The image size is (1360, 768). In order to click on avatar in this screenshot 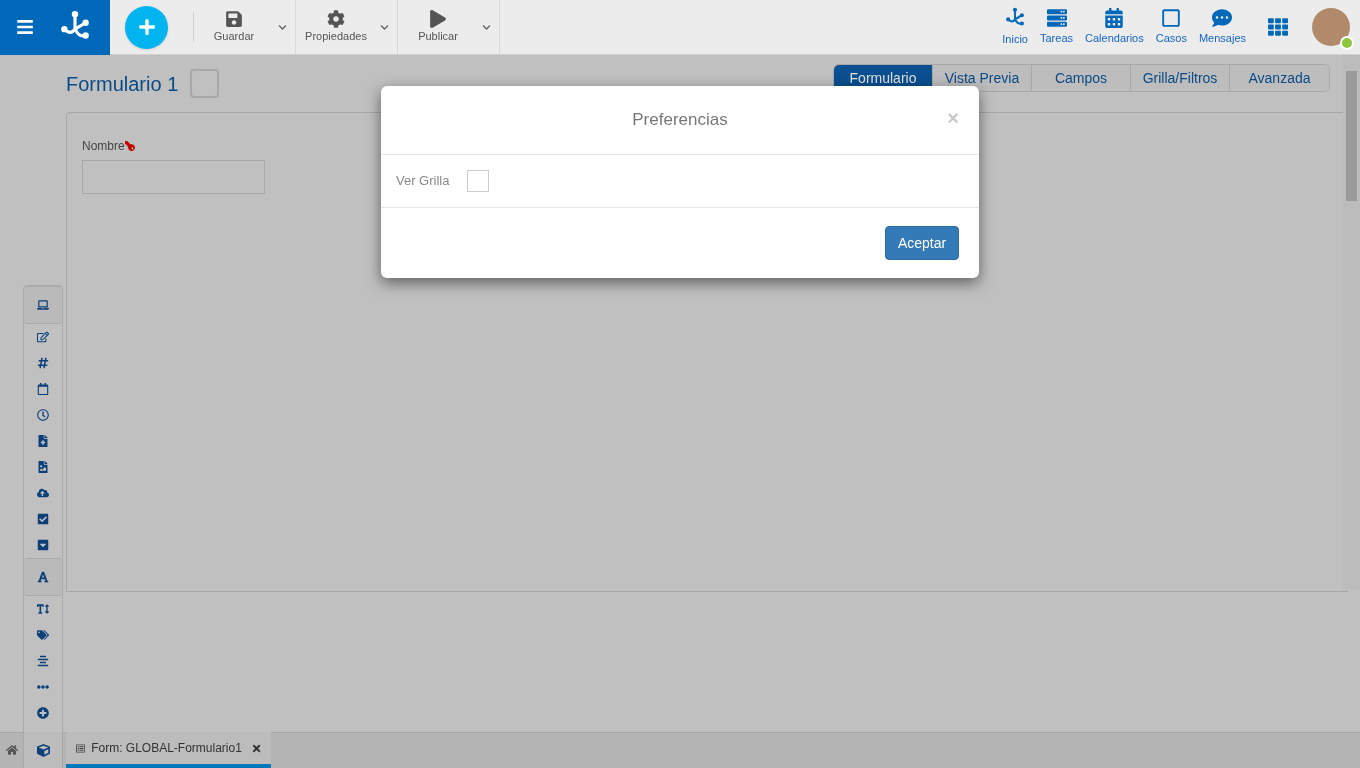, I will do `click(1331, 27)`.